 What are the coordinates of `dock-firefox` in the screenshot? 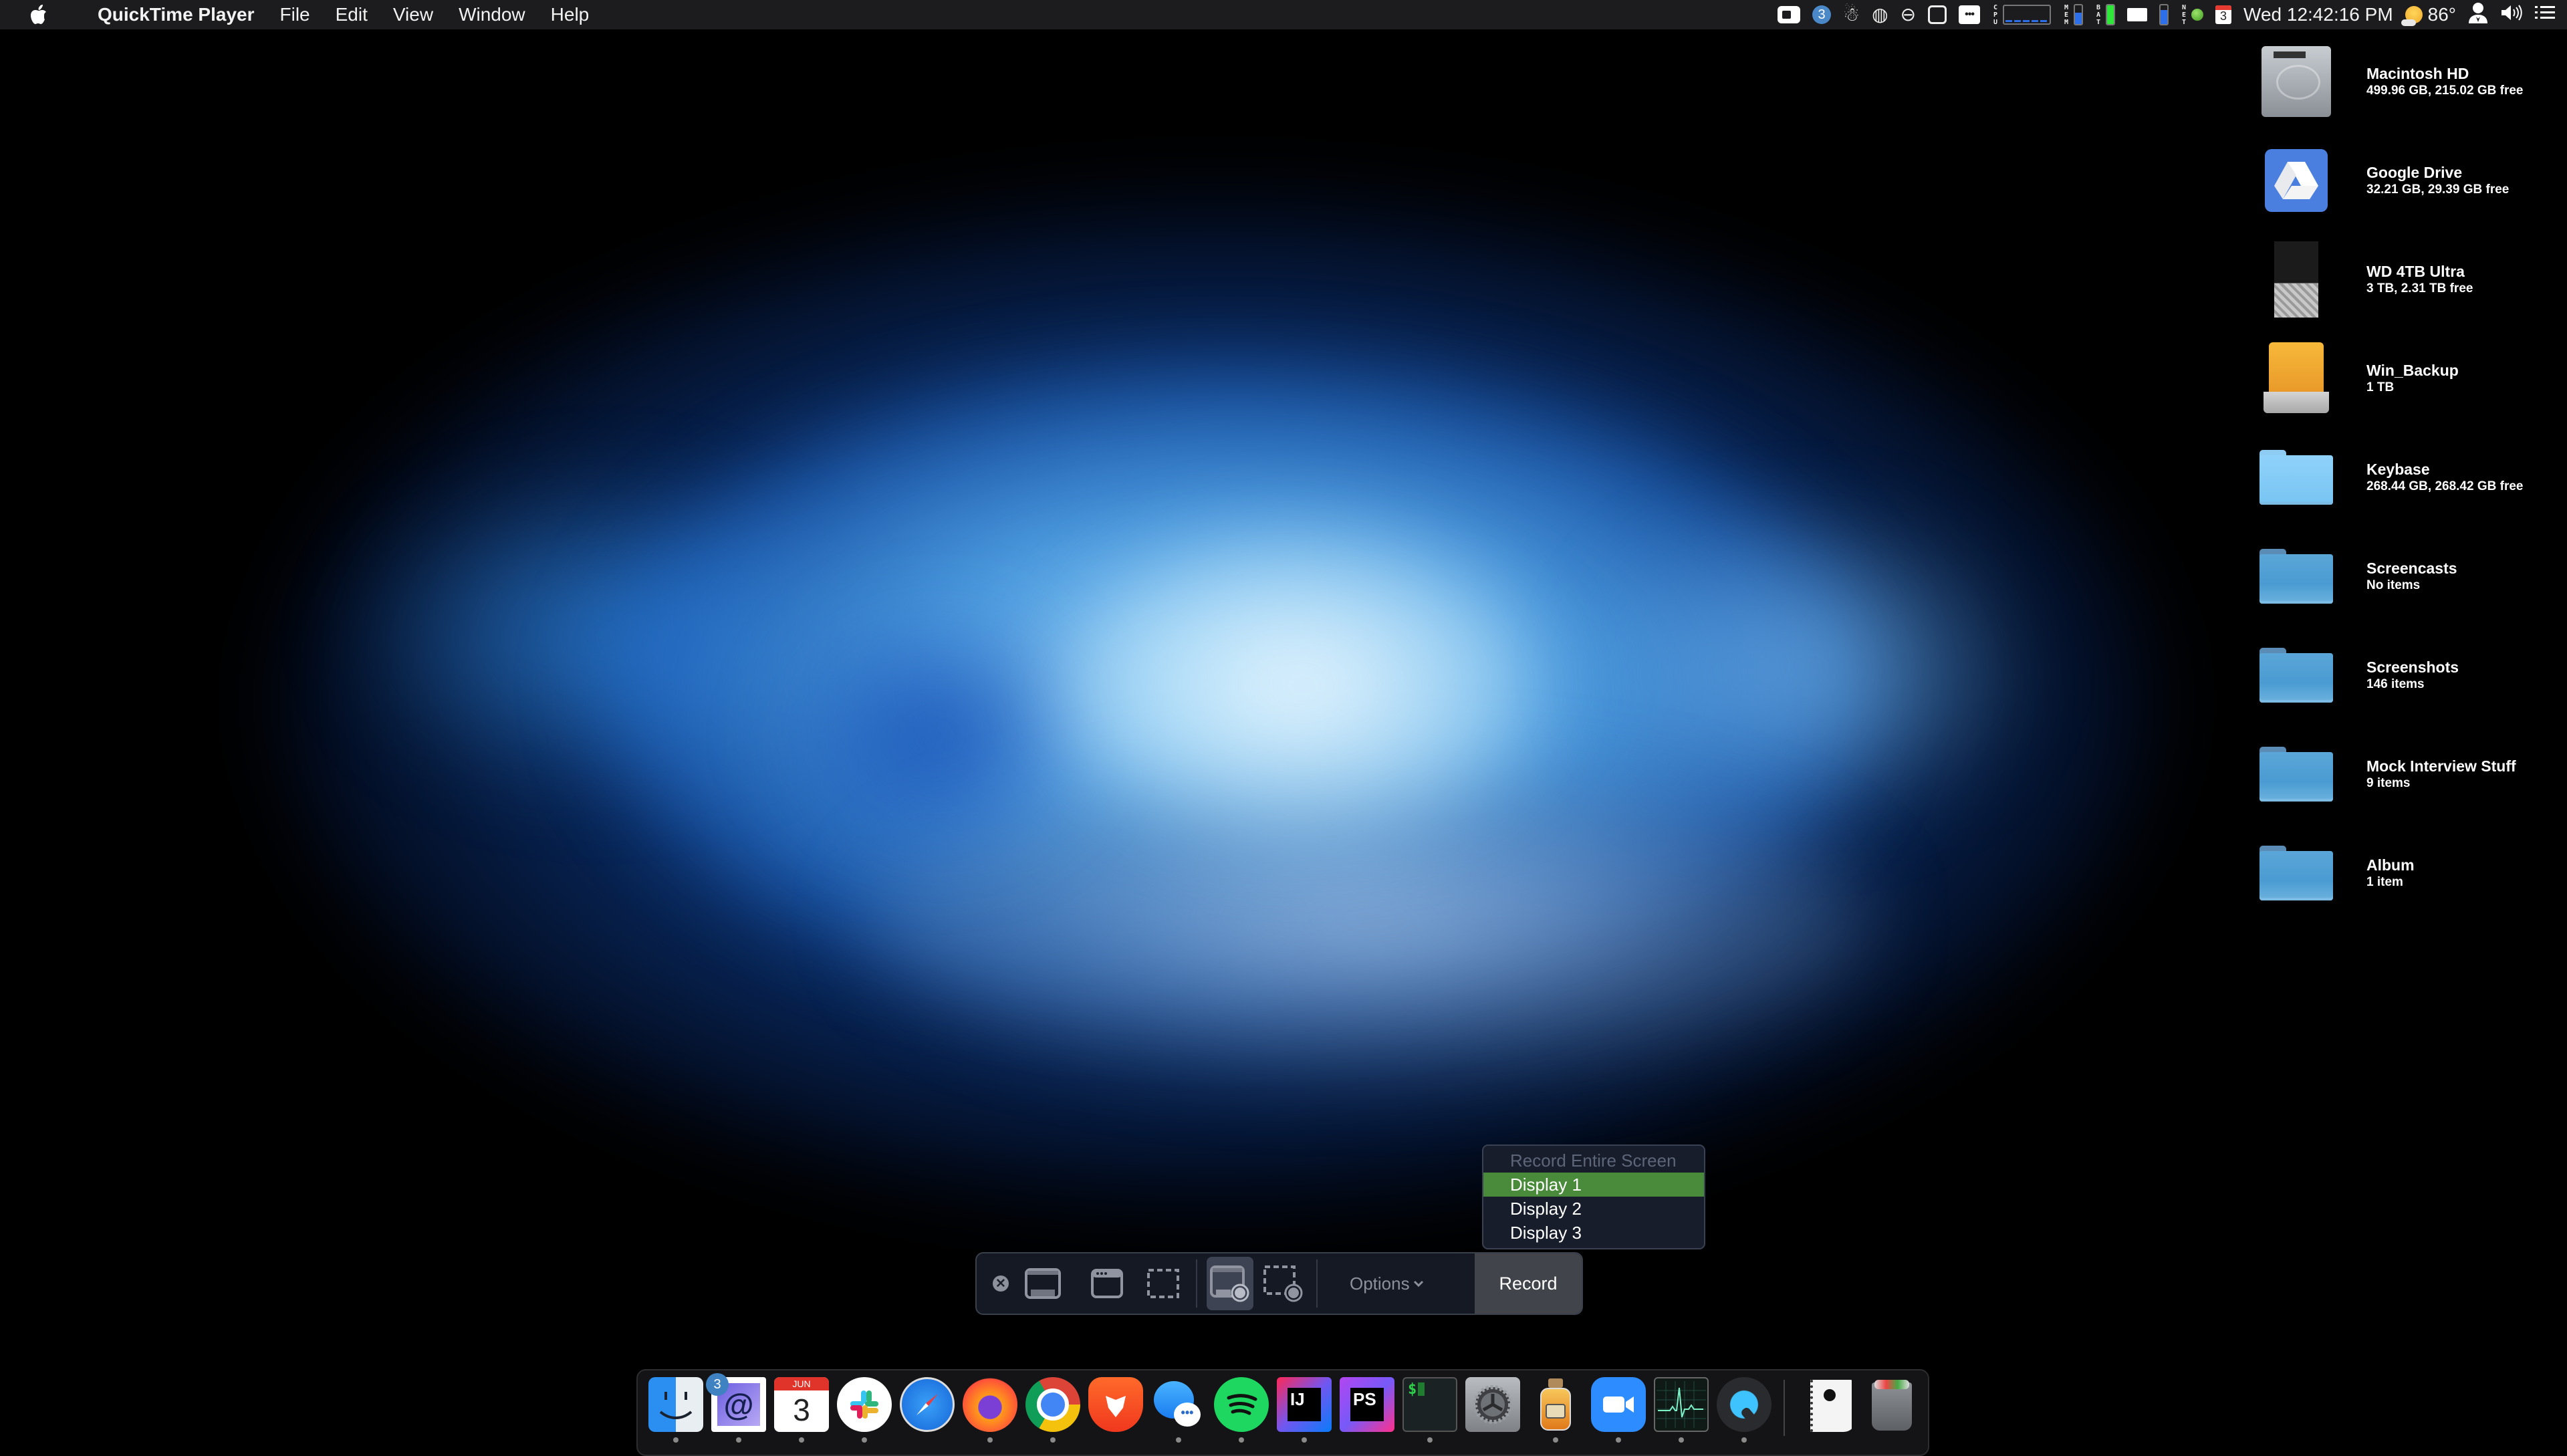 It's located at (990, 1404).